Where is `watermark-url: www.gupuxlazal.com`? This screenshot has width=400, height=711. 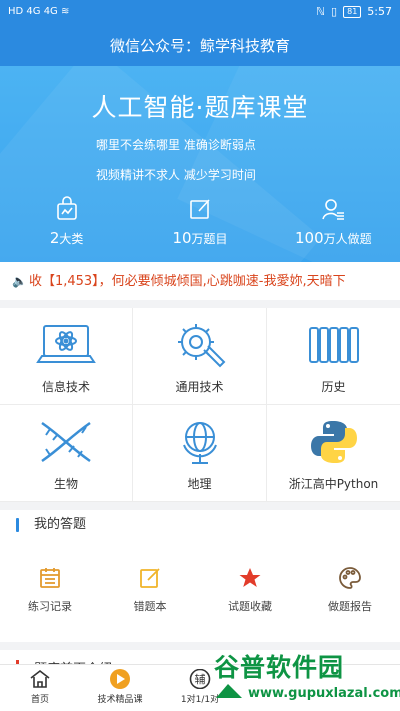
watermark-url: www.gupuxlazal.com is located at coordinates (324, 693).